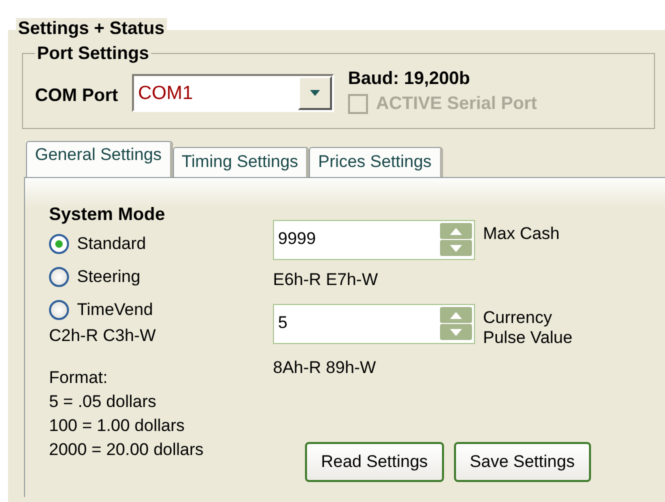  What do you see at coordinates (103, 336) in the screenshot?
I see `register-label: C2h-R C3h-W` at bounding box center [103, 336].